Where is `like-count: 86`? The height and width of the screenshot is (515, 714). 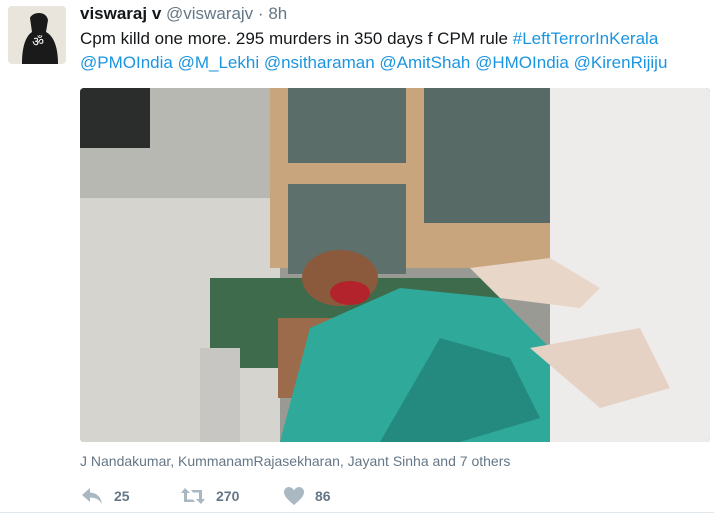
like-count: 86 is located at coordinates (323, 496).